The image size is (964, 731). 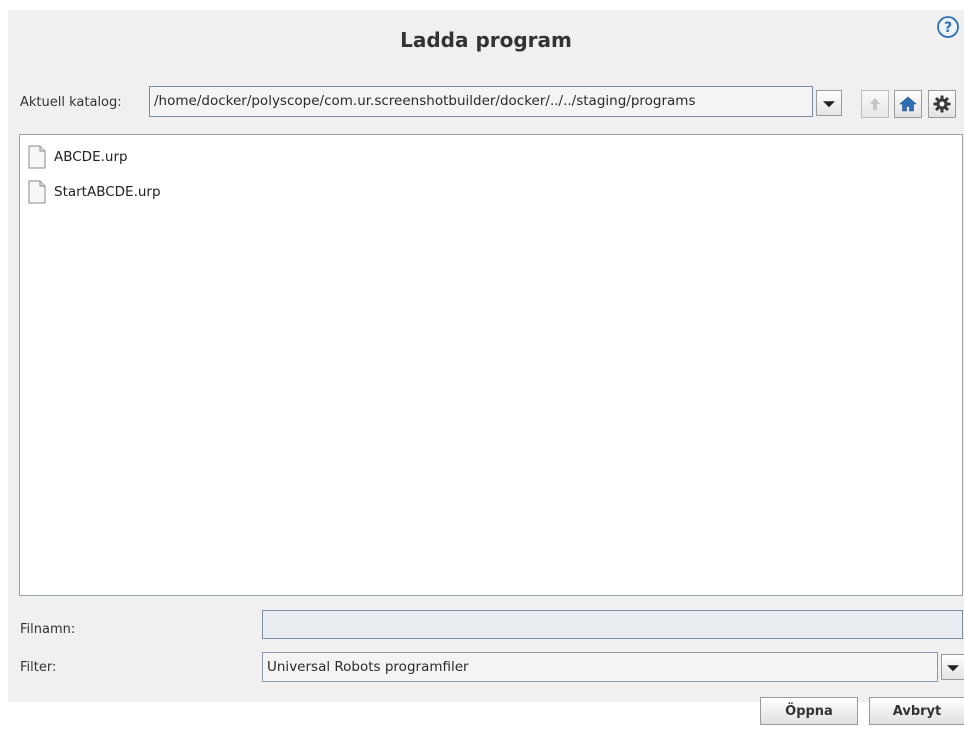 I want to click on filter-combobox: Universal Robots programfiler, so click(x=600, y=667).